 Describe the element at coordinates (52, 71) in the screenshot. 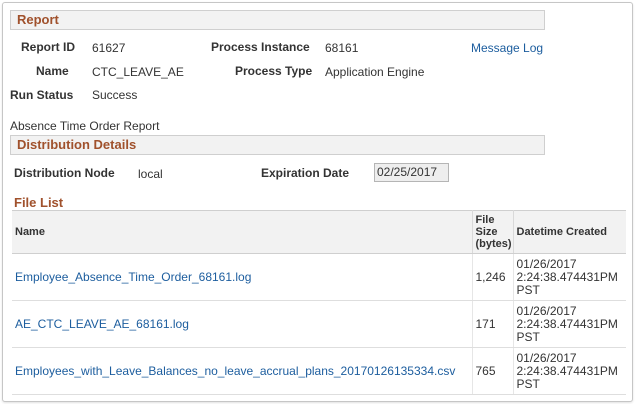

I see `name-label: Name` at that location.